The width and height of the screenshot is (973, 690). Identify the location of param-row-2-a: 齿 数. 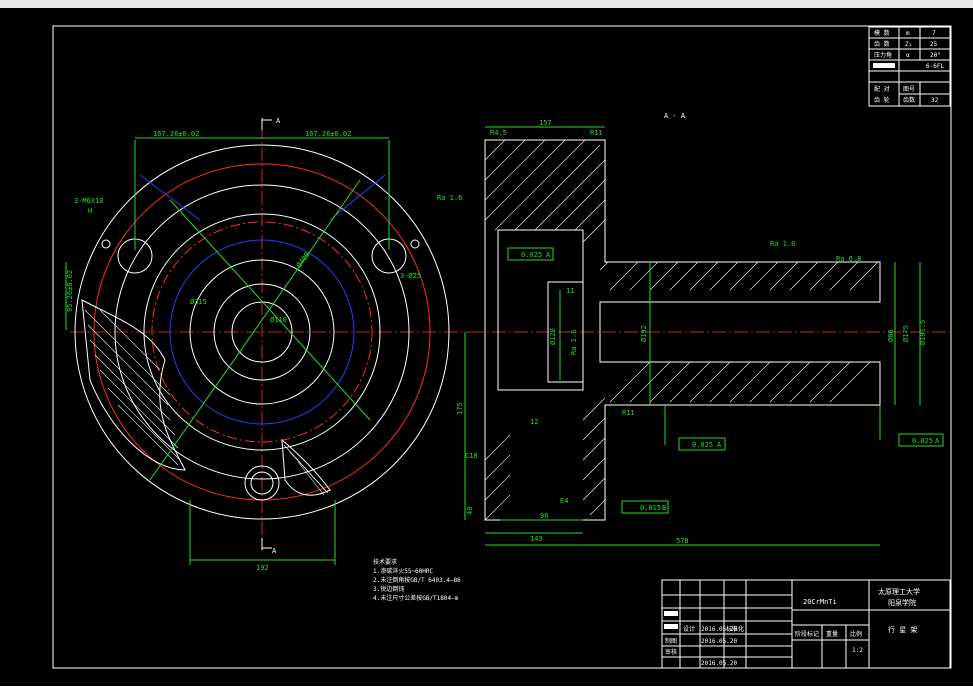
(882, 44).